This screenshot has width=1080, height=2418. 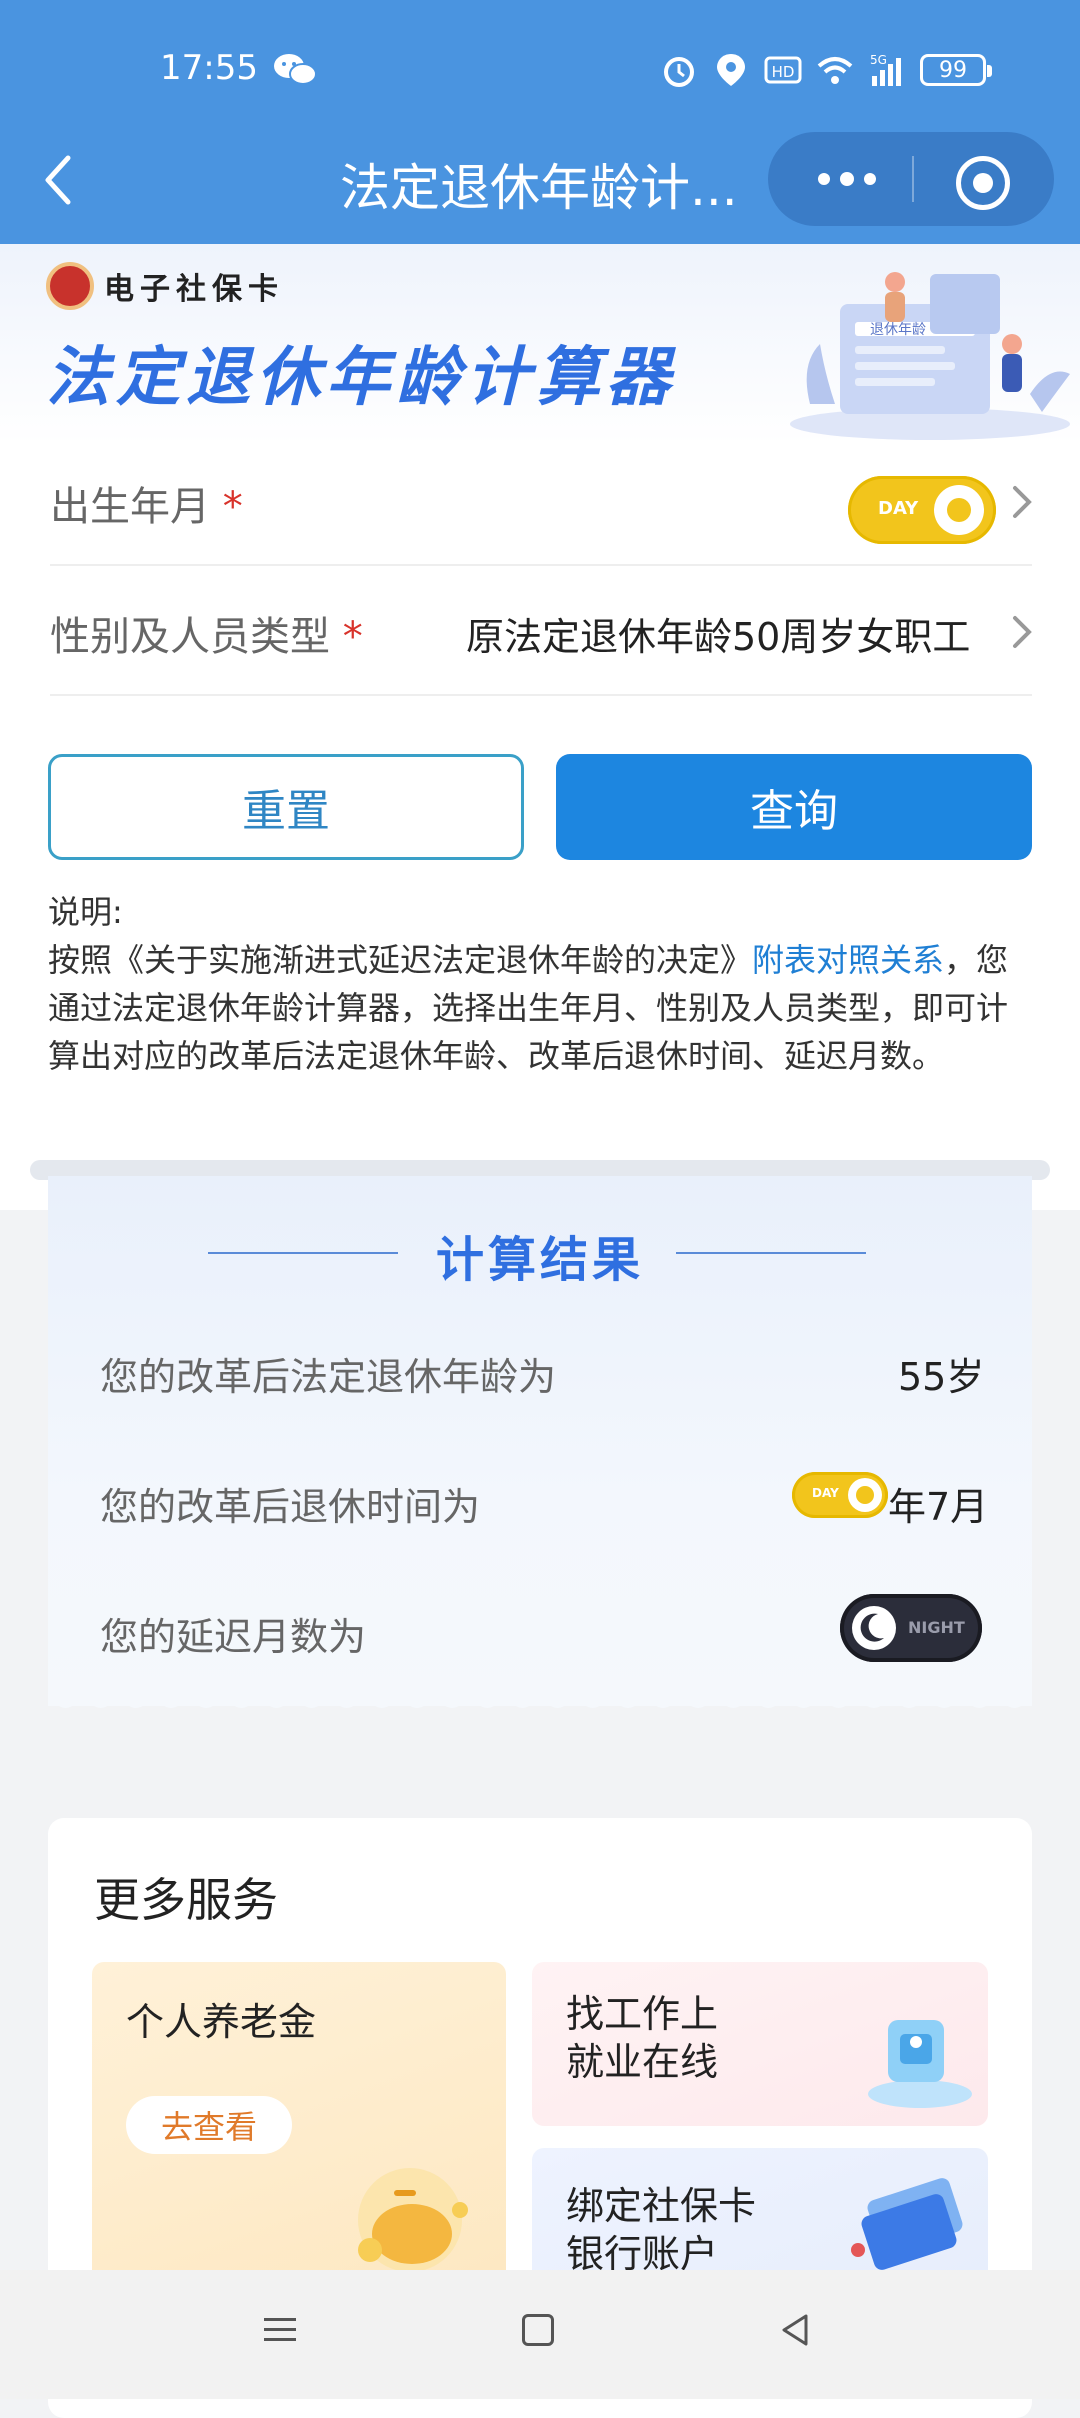 What do you see at coordinates (907, 2224) in the screenshot?
I see `bank-card-icon` at bounding box center [907, 2224].